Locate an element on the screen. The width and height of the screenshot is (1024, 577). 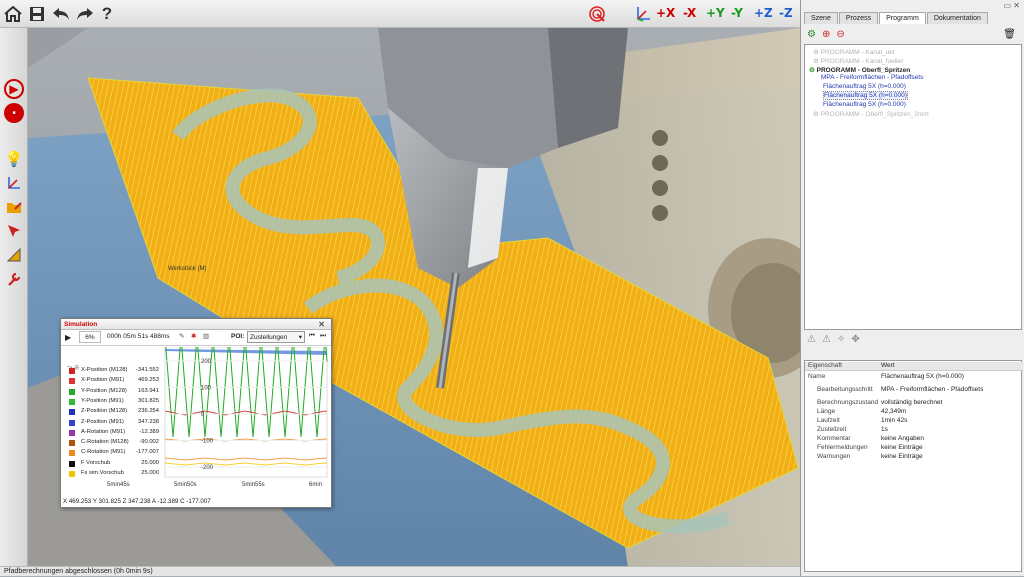
legend-name: Z-Position (M91) is located at coordinates (102, 421).